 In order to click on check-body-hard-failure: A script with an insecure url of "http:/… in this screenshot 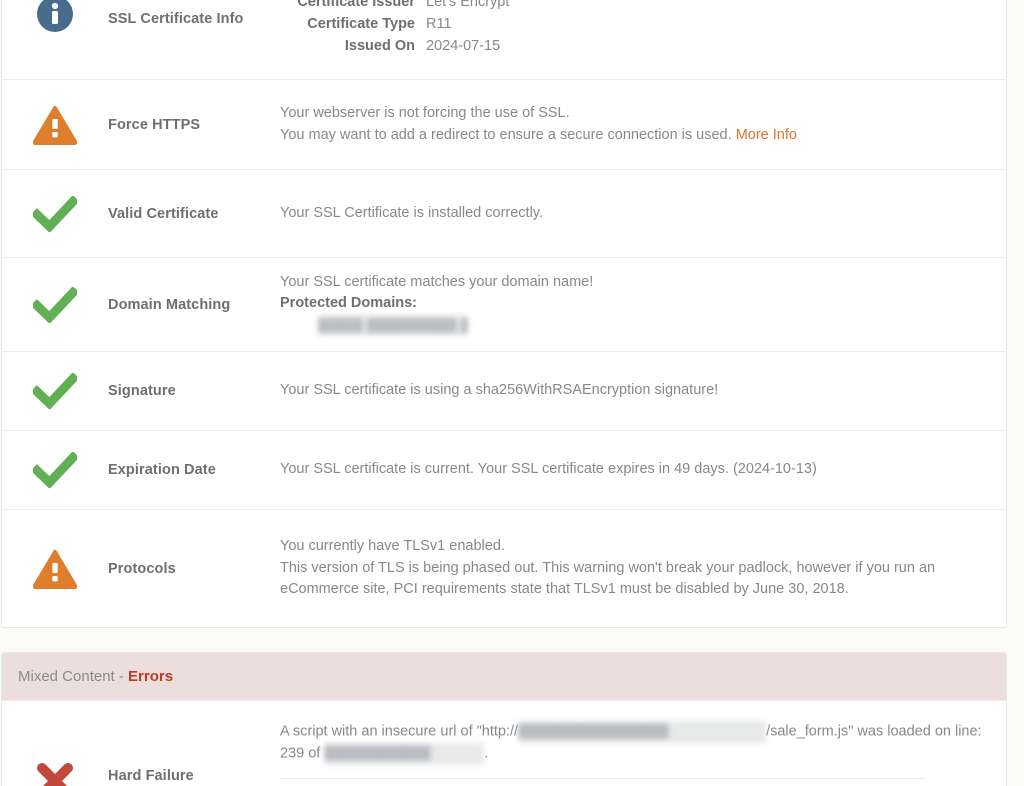, I will do `click(643, 753)`.